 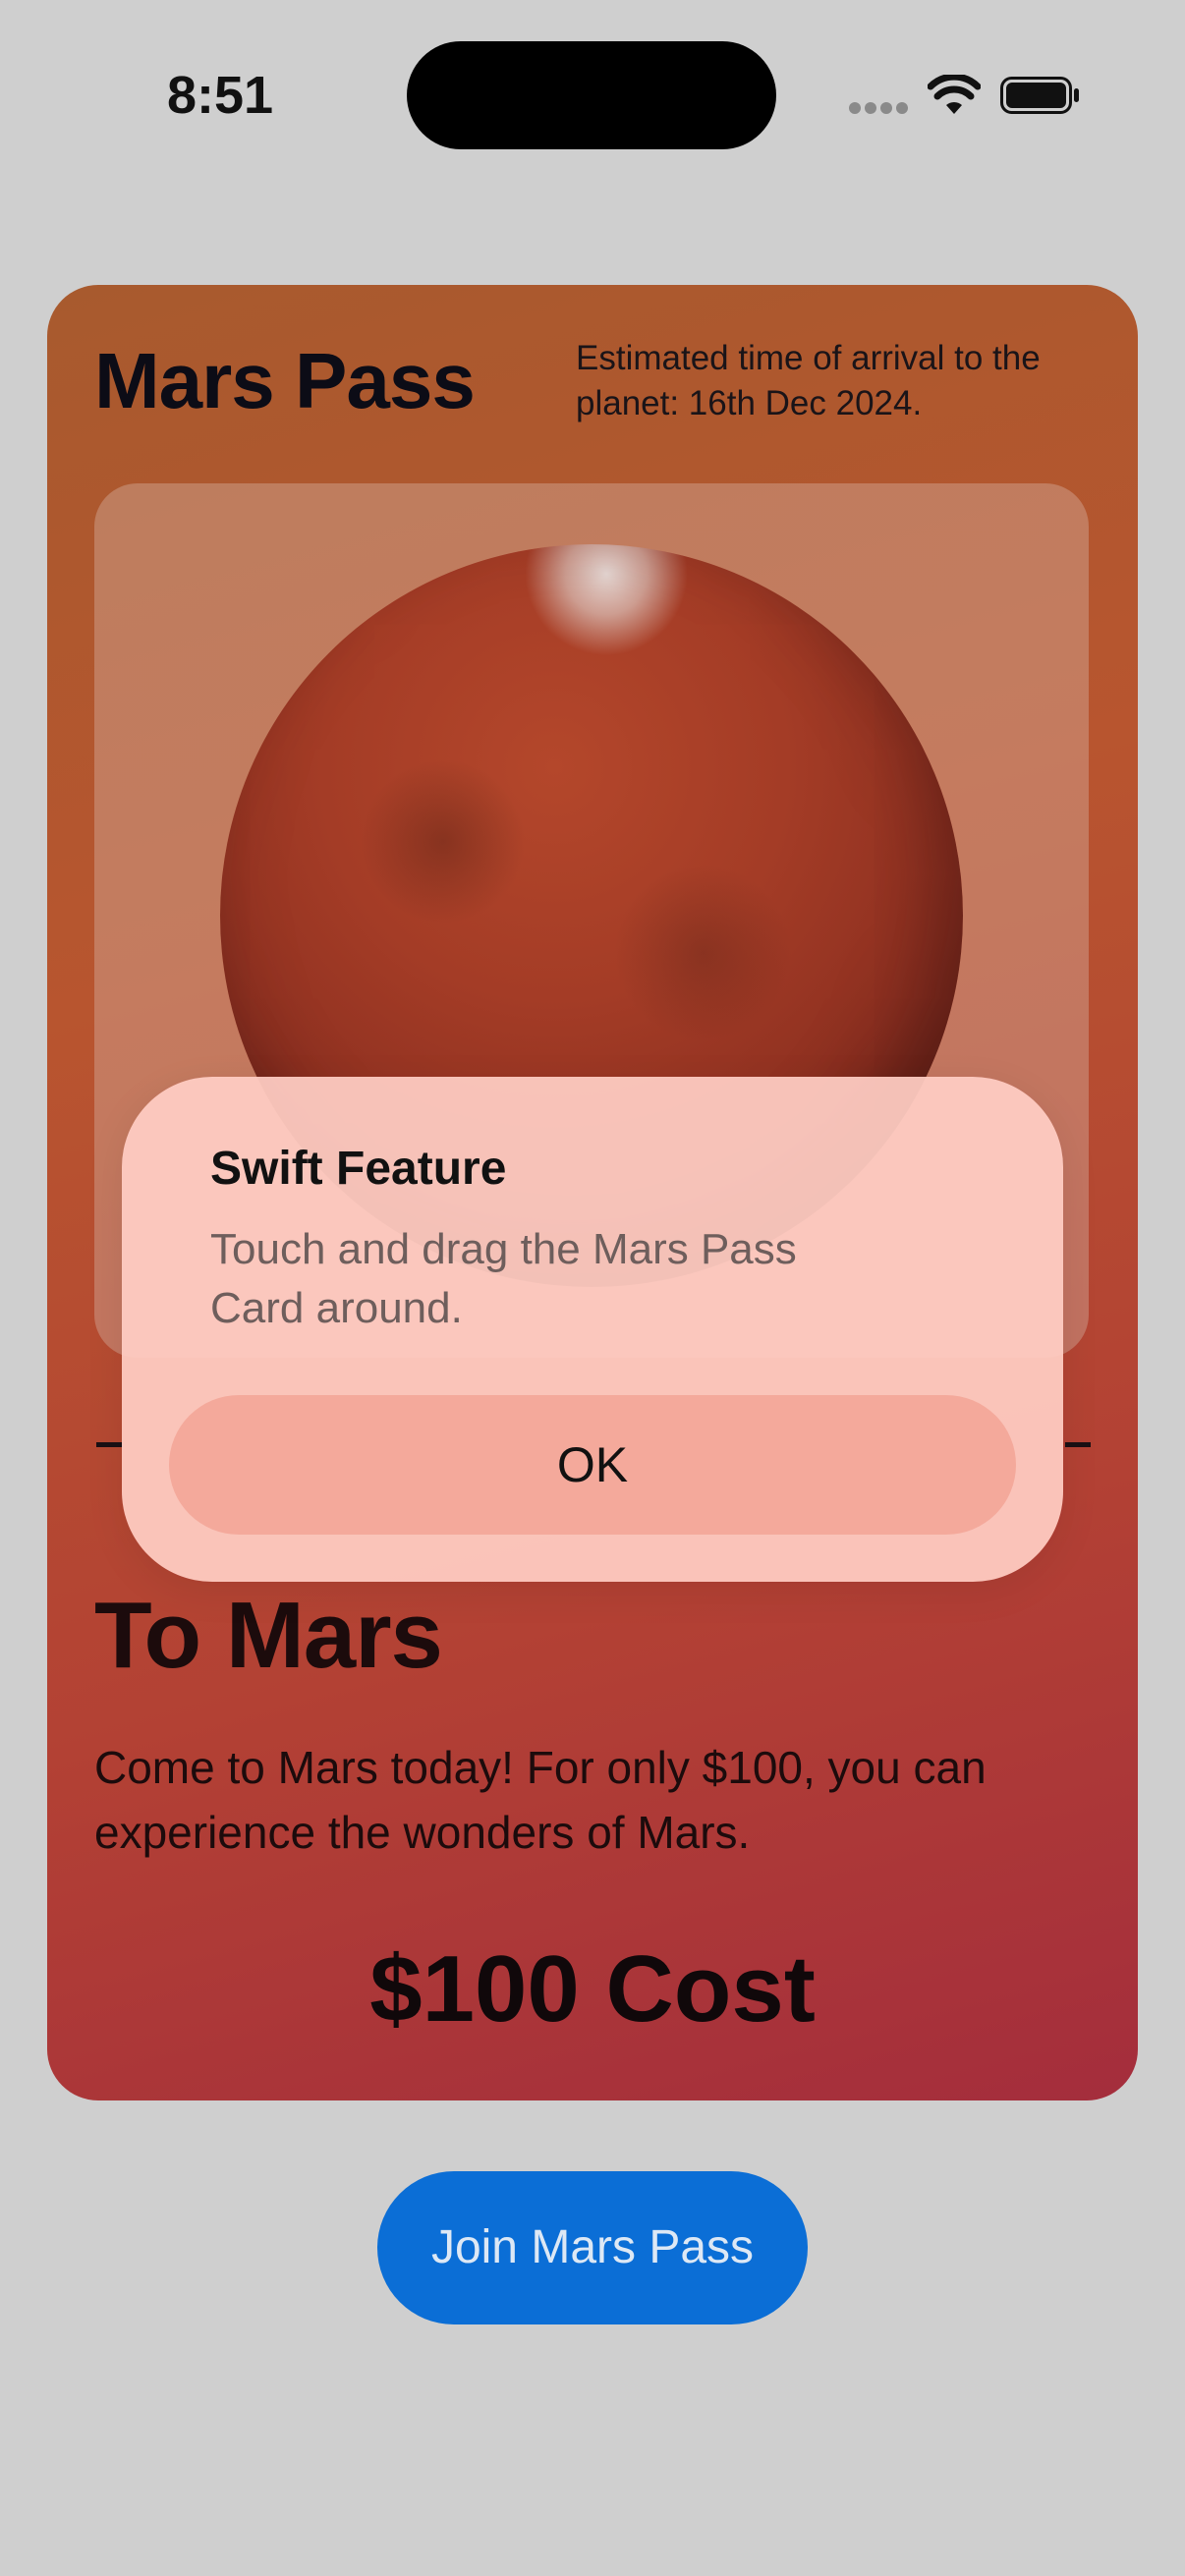 I want to click on cellular-signal-icon, so click(x=879, y=109).